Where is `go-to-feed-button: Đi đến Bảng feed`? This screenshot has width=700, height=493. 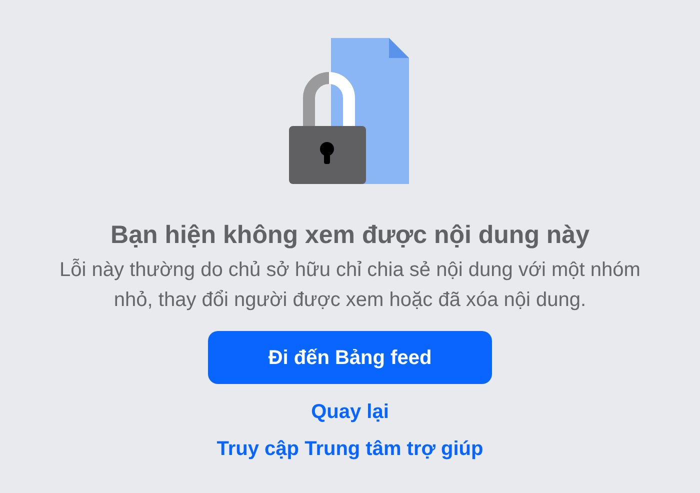 go-to-feed-button: Đi đến Bảng feed is located at coordinates (350, 357).